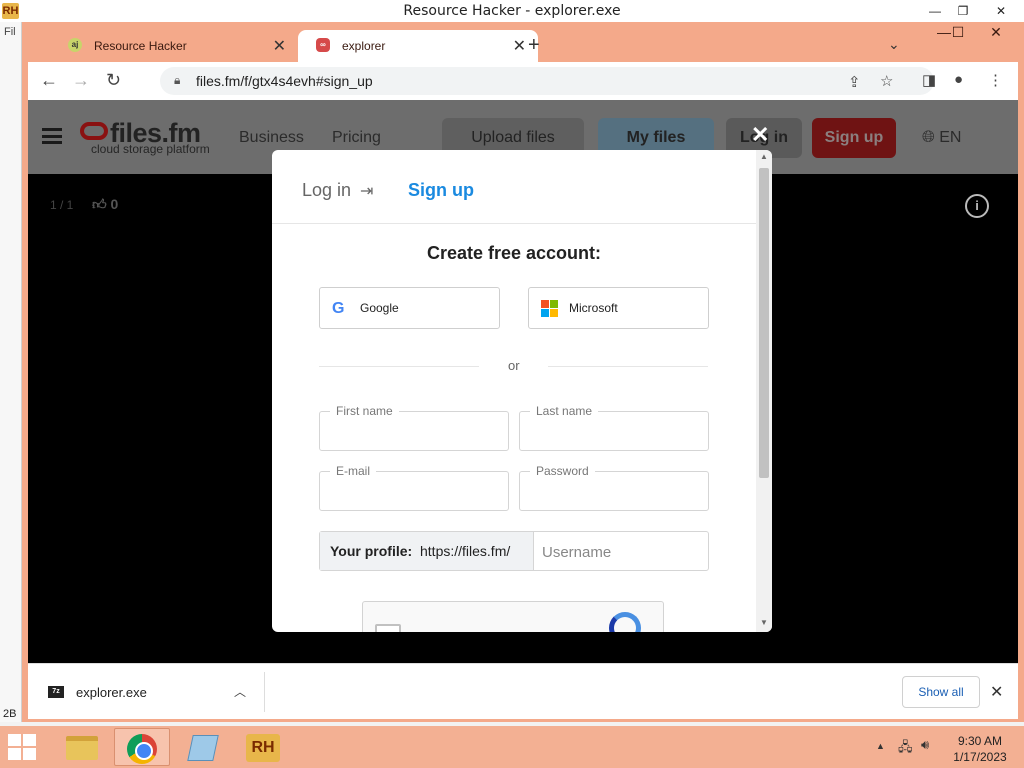 The height and width of the screenshot is (768, 1024). What do you see at coordinates (150, 149) in the screenshot?
I see `site-logo-tagline: cloud storage platform` at bounding box center [150, 149].